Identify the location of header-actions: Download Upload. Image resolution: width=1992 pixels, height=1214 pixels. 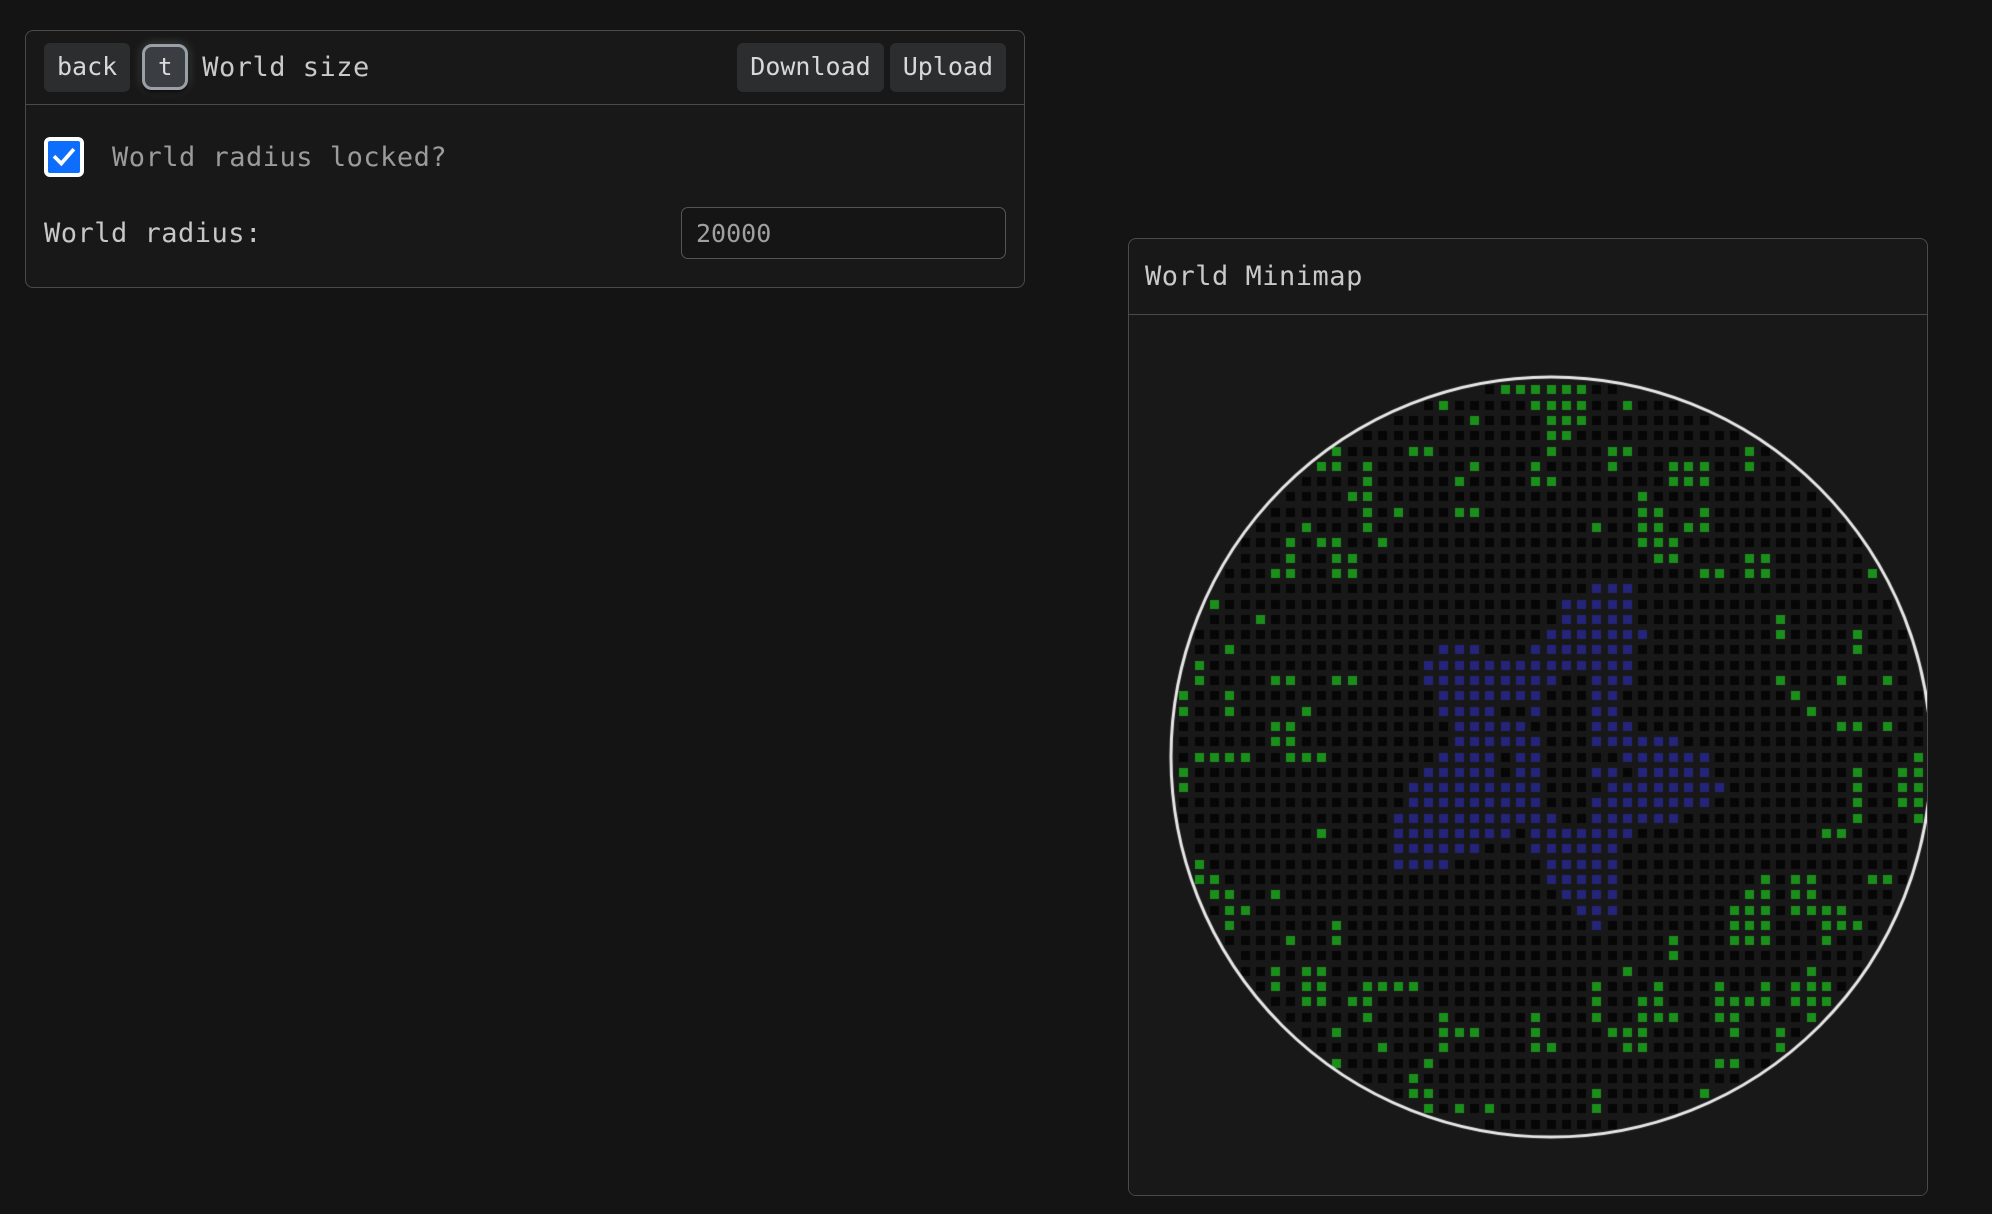
(871, 67).